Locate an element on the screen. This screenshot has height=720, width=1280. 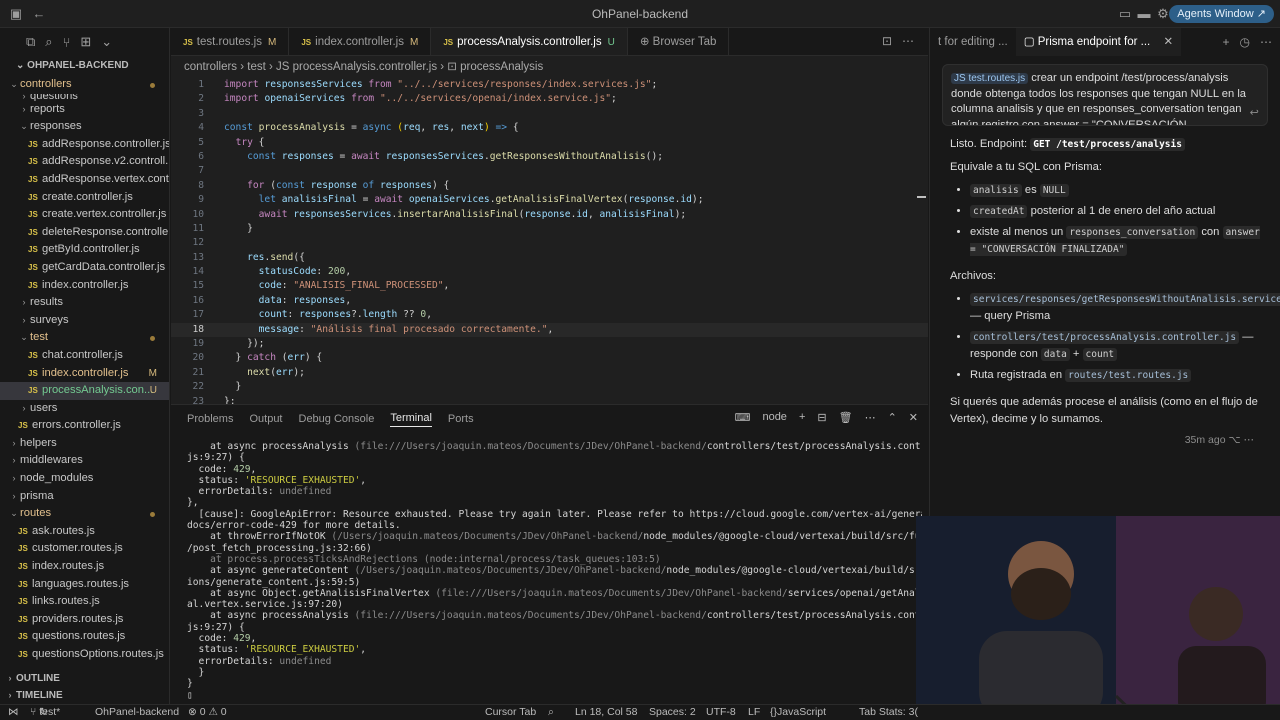
tree-file: JS ask.routes.js is located at coordinates (84, 532).